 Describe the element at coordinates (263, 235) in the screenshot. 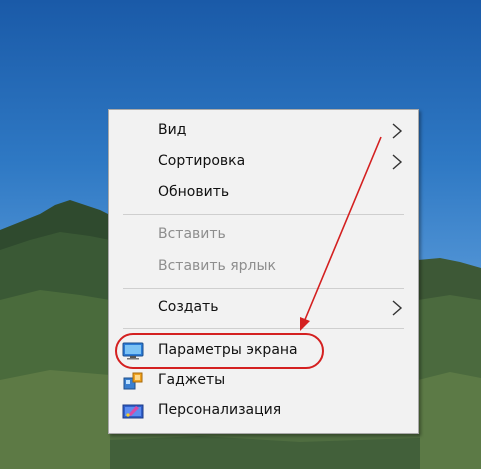

I see `menu-item-paste: Вставить` at that location.